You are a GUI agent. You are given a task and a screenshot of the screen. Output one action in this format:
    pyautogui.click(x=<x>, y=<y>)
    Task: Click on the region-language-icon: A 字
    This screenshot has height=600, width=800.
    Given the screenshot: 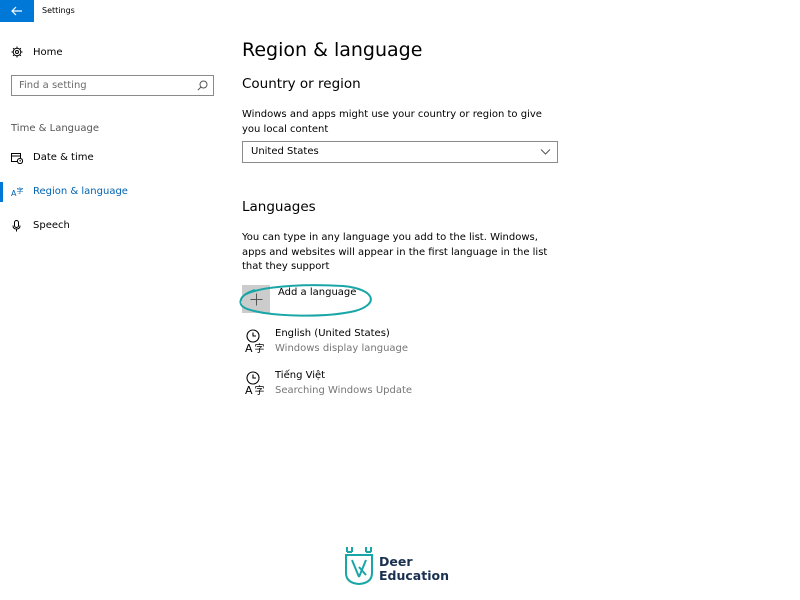 What is the action you would take?
    pyautogui.click(x=17, y=192)
    